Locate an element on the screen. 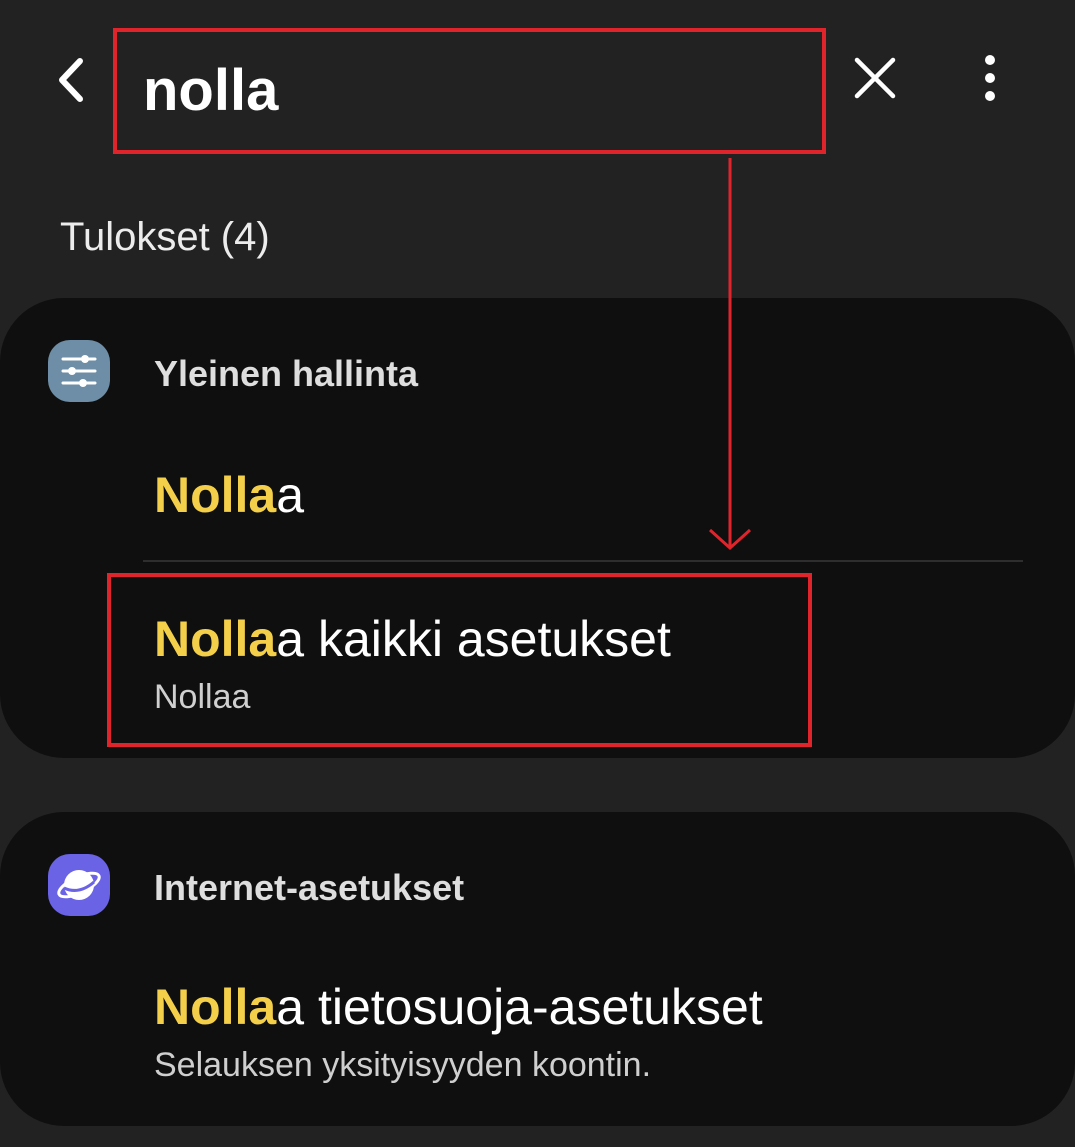  result-item-reset-all-settings: Nollaa kaikki asetukset Nollaa is located at coordinates (565, 659).